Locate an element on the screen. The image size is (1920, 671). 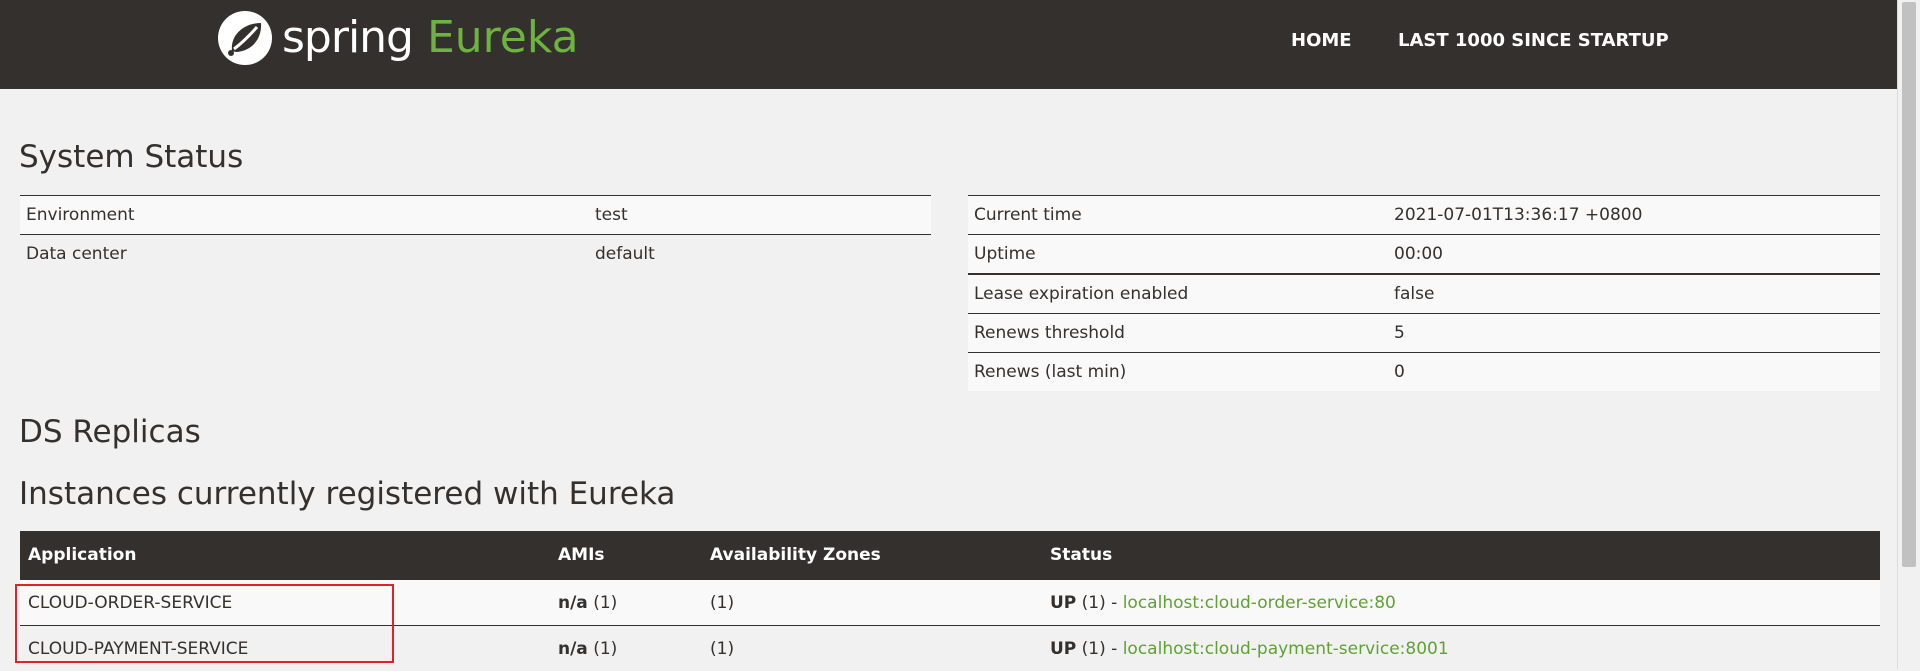
status-value: 2021-07-01T13:36:17 +0800 is located at coordinates (1634, 215).